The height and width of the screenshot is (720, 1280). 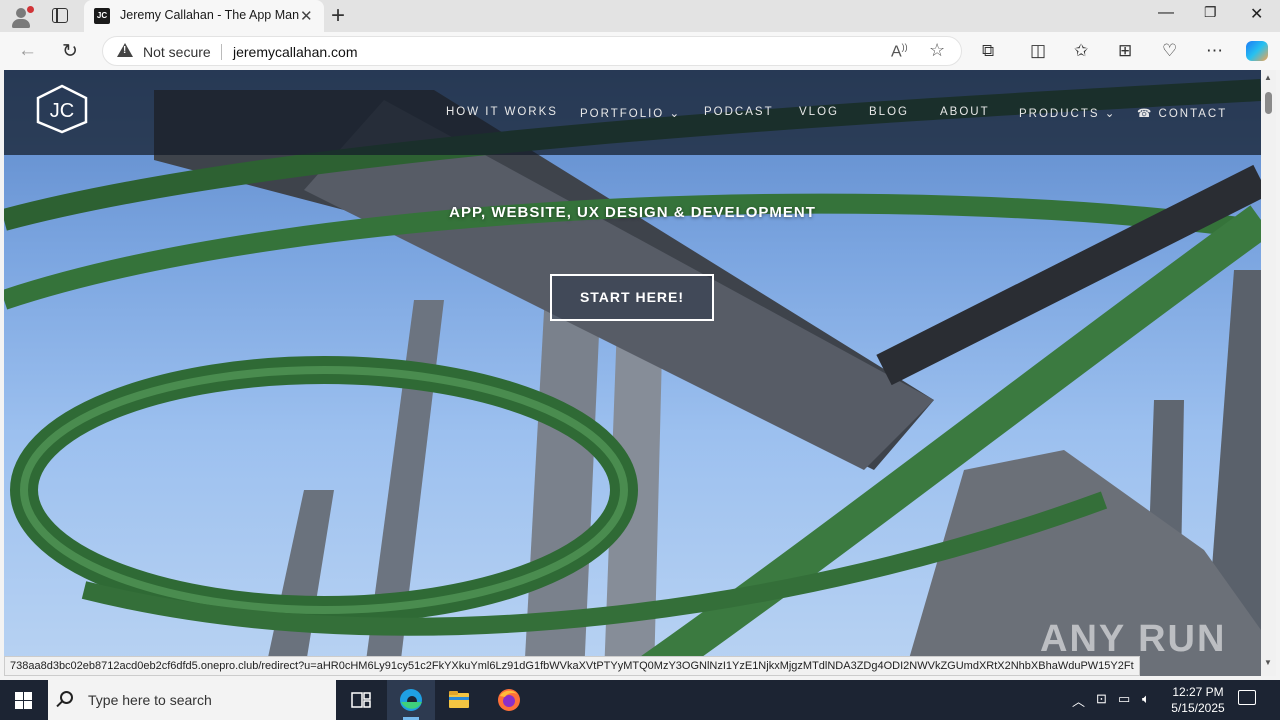 I want to click on refresh-icon: ↻, so click(x=70, y=51).